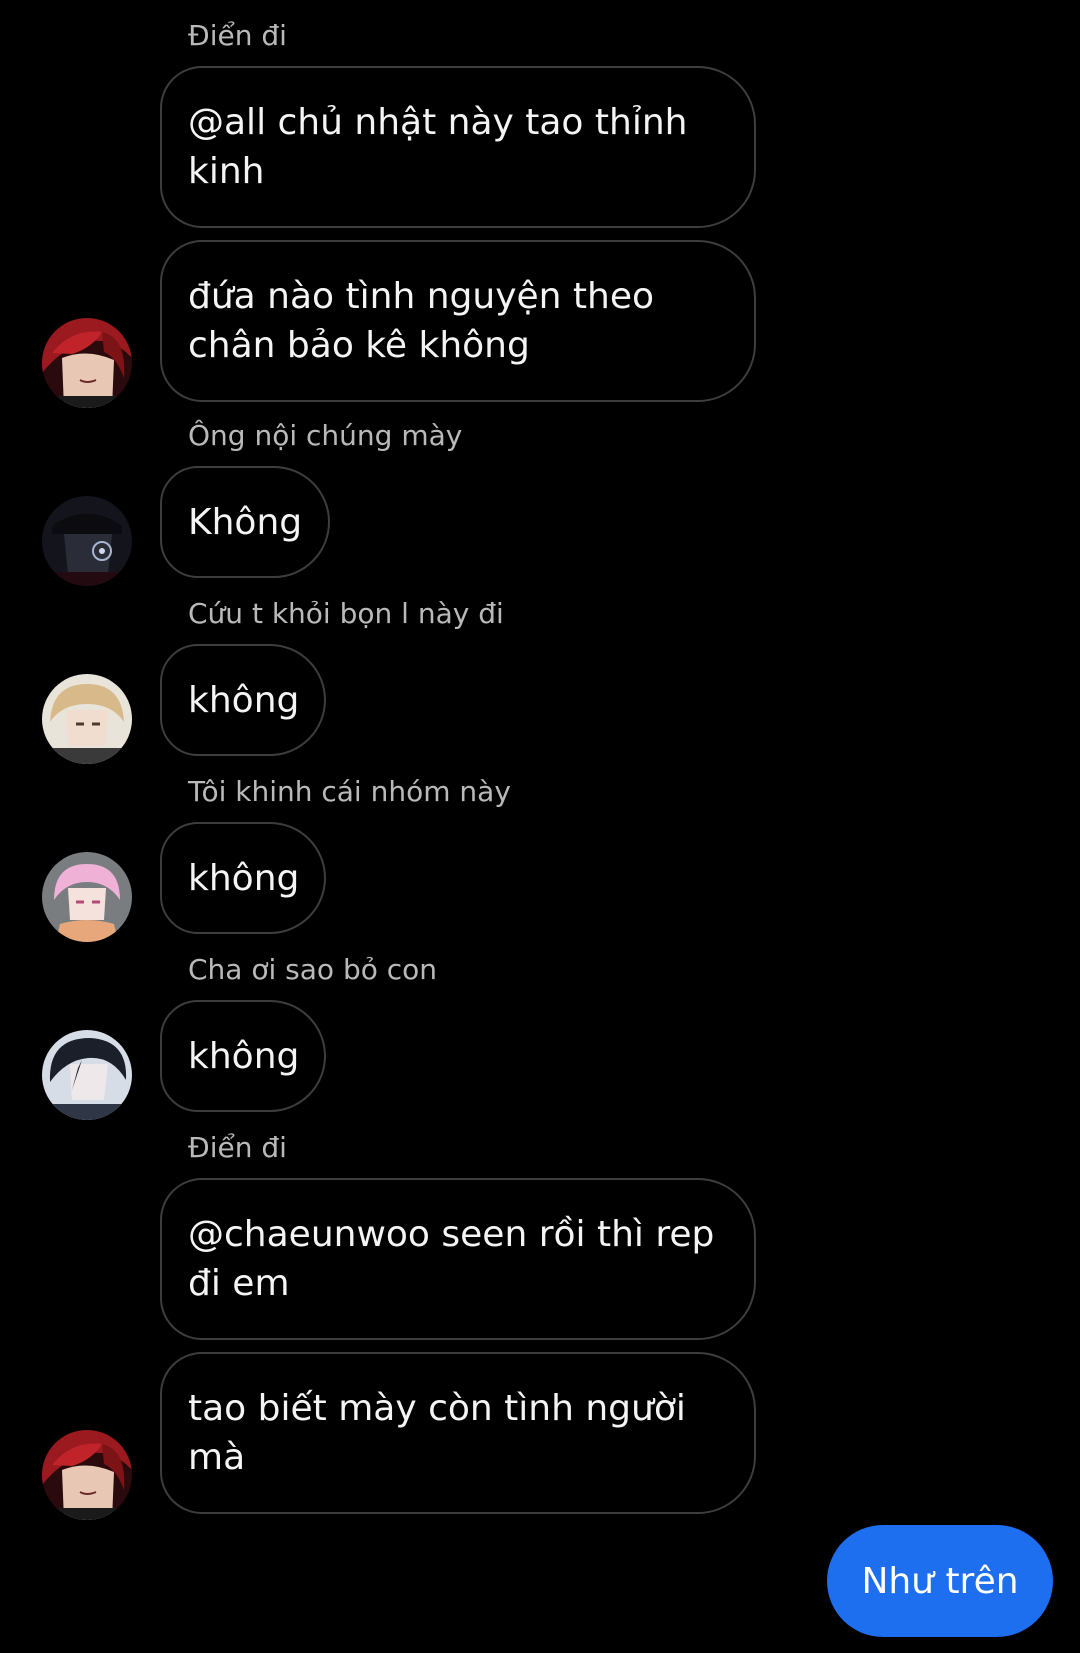 This screenshot has height=1653, width=1080. Describe the element at coordinates (87, 541) in the screenshot. I see `dark-hat-avatar-icon` at that location.